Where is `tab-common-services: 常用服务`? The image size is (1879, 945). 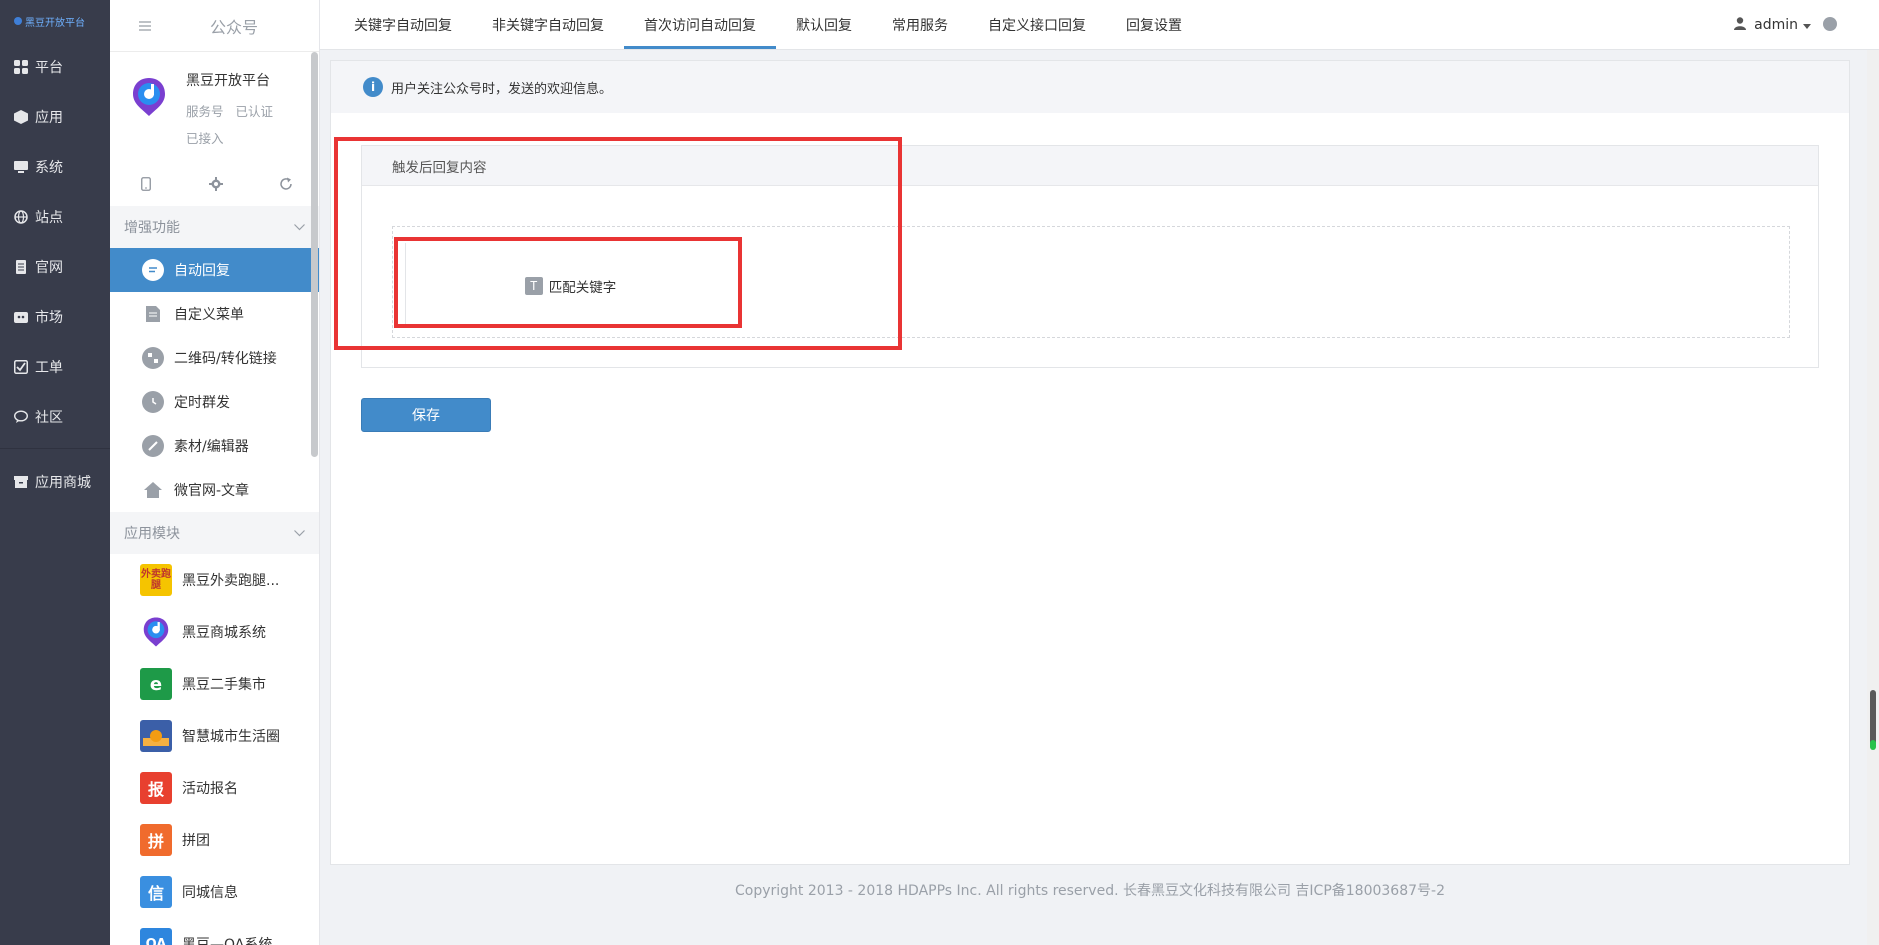 tab-common-services: 常用服务 is located at coordinates (920, 24).